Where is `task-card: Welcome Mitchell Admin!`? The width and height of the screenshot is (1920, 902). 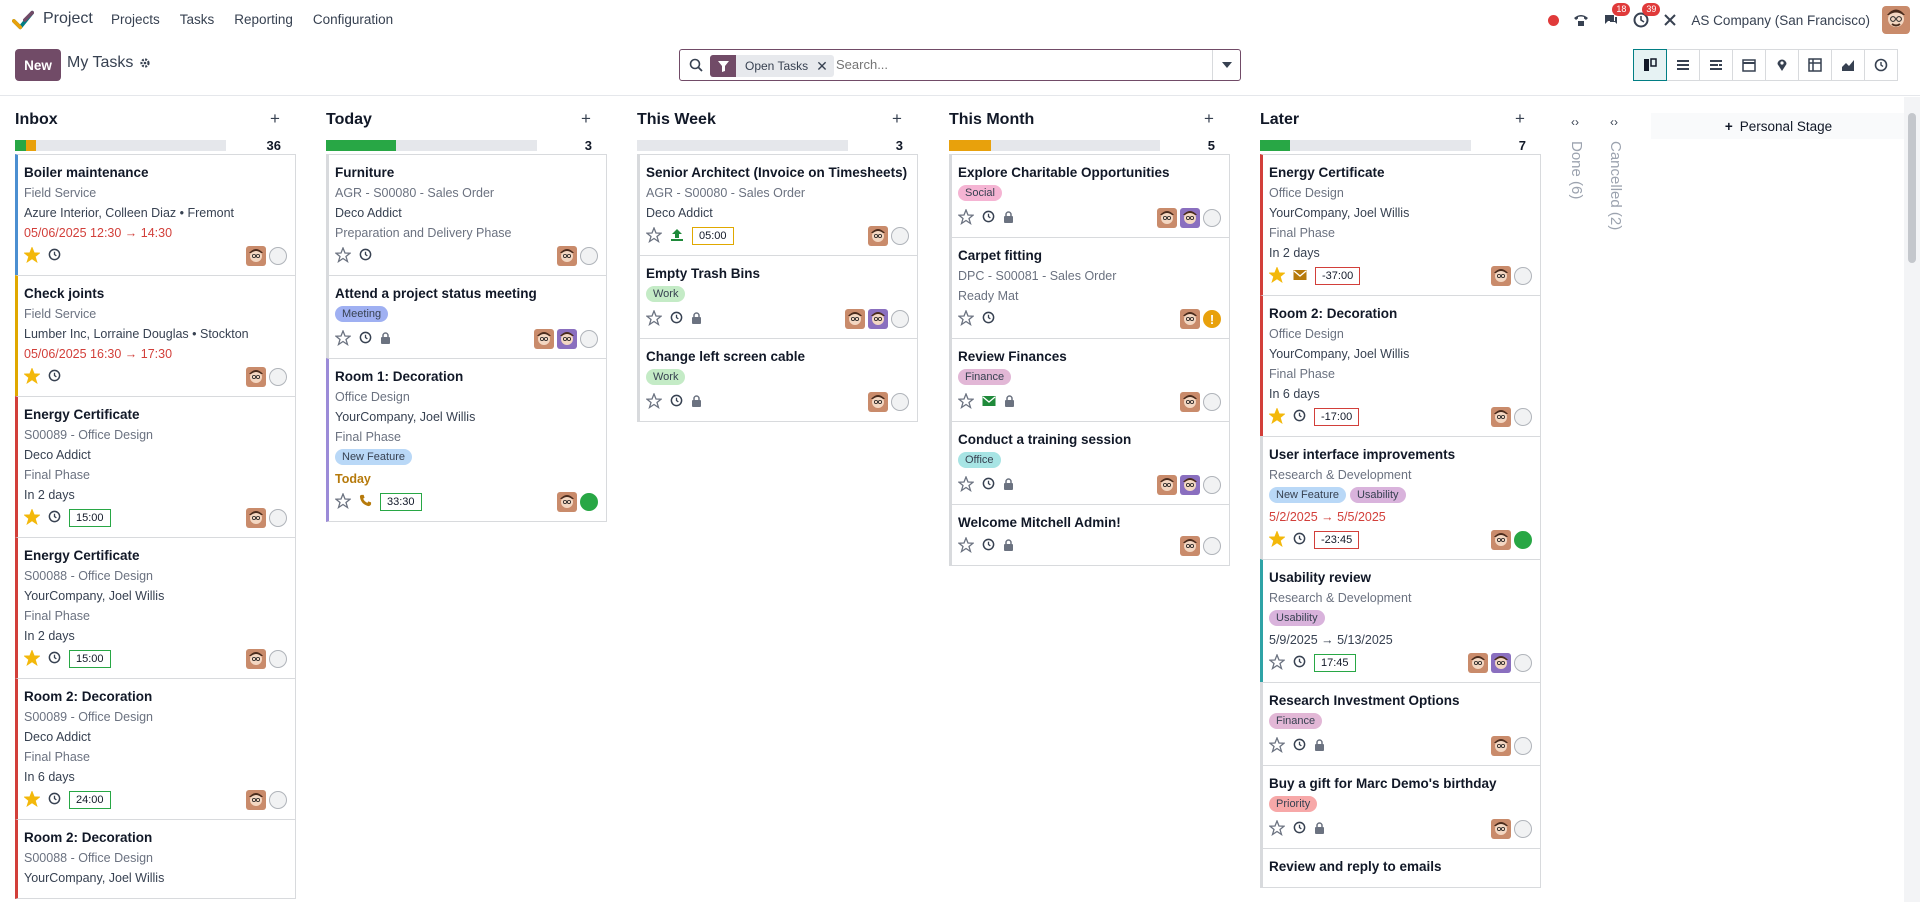
task-card: Welcome Mitchell Admin! is located at coordinates (1089, 535).